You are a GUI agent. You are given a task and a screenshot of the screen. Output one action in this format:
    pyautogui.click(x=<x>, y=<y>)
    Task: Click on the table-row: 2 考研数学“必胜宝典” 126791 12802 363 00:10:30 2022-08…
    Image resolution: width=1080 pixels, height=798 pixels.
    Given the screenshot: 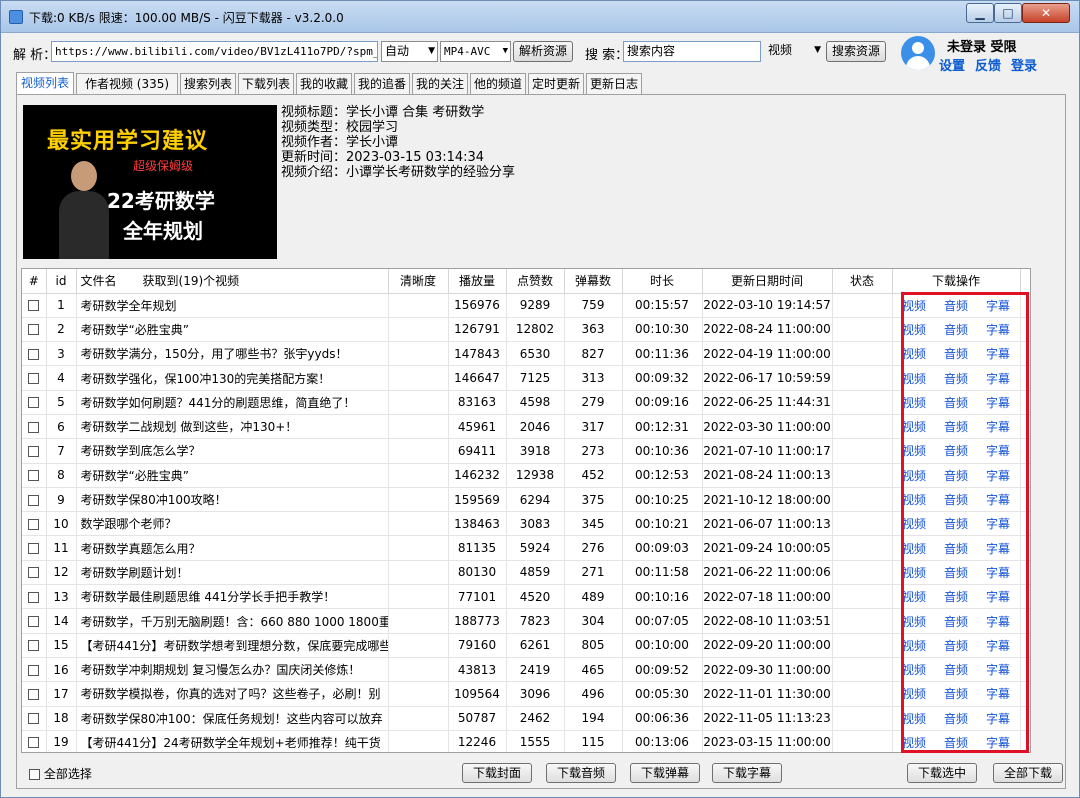 What is the action you would take?
    pyautogui.click(x=526, y=330)
    